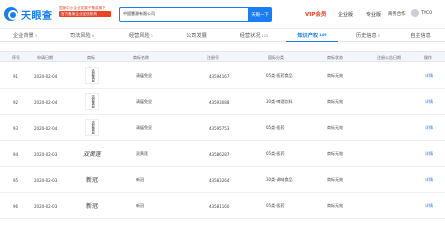 This screenshot has height=240, width=445. I want to click on tab-company-background: 企业背景 3, so click(25, 35).